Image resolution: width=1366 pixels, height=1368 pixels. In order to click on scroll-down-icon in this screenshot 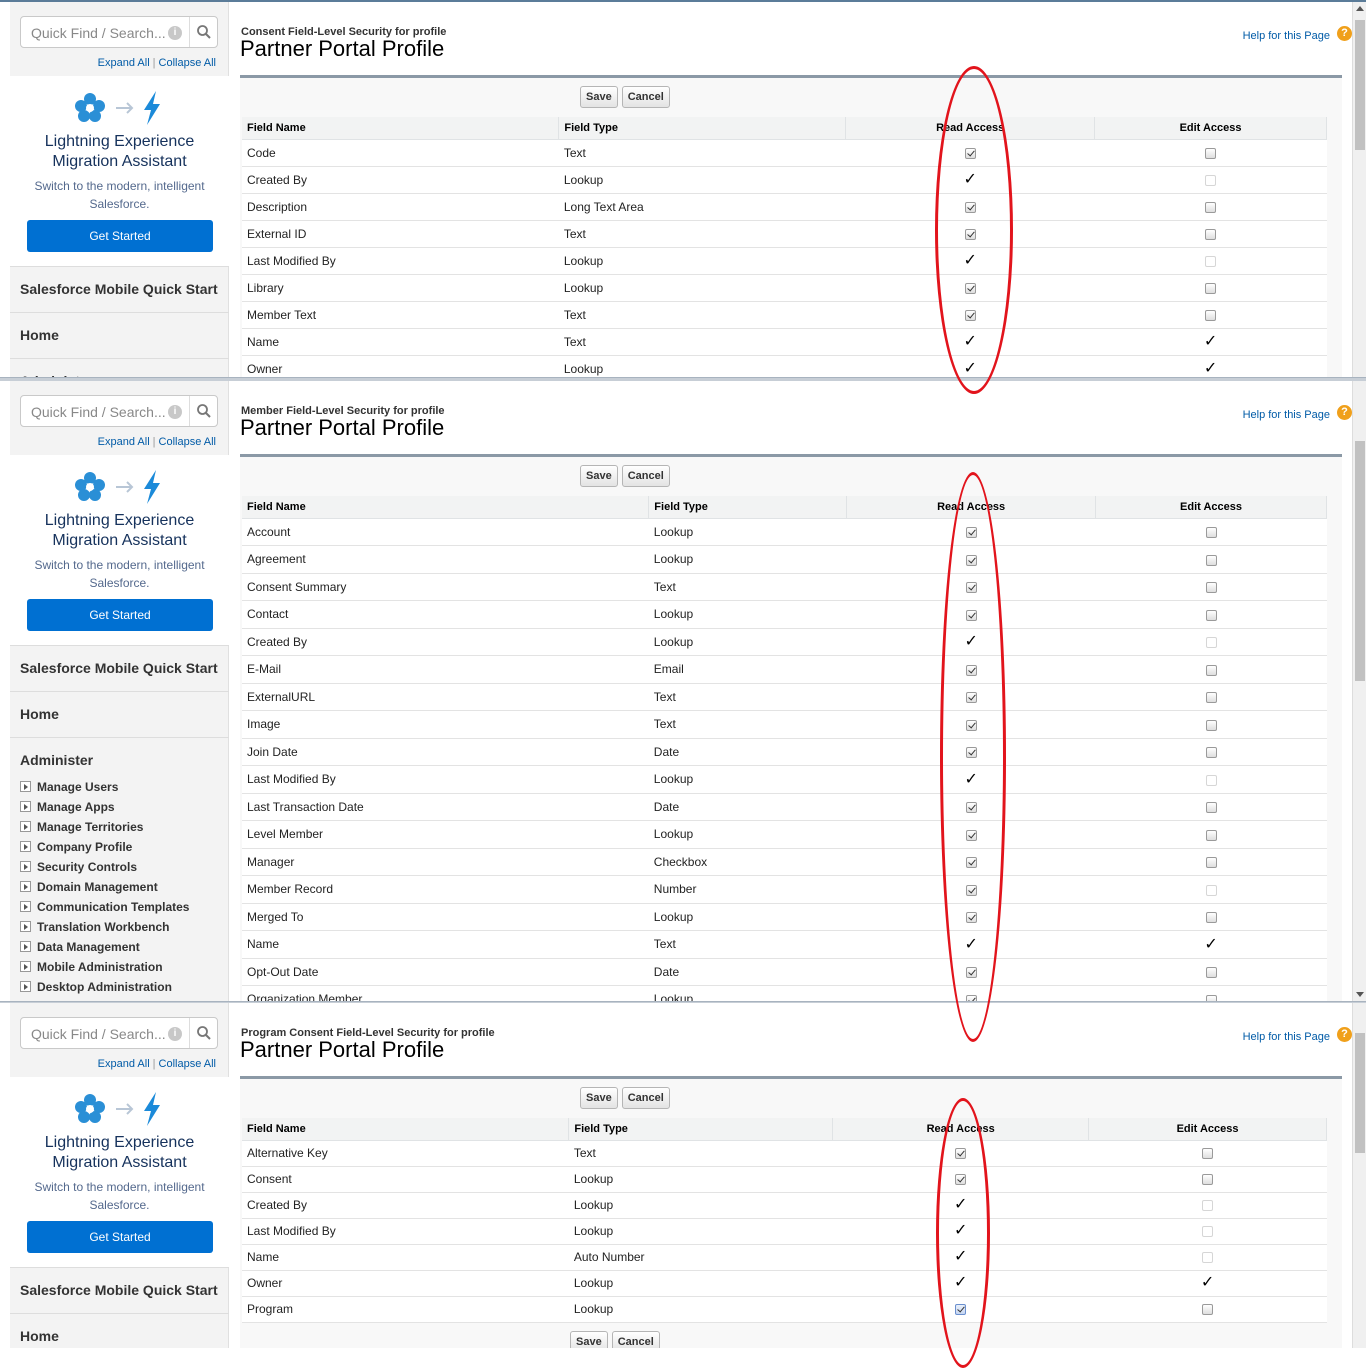, I will do `click(1360, 994)`.